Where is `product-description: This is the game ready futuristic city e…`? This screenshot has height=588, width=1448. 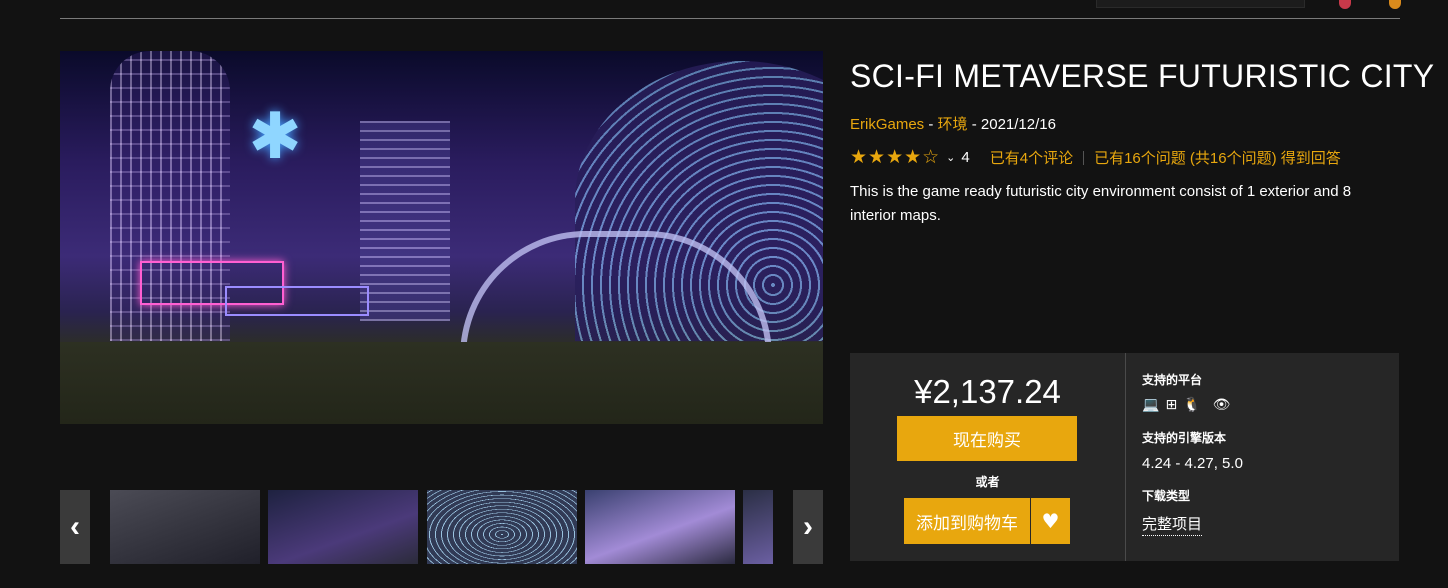
product-description: This is the game ready futuristic city e… is located at coordinates (1101, 203).